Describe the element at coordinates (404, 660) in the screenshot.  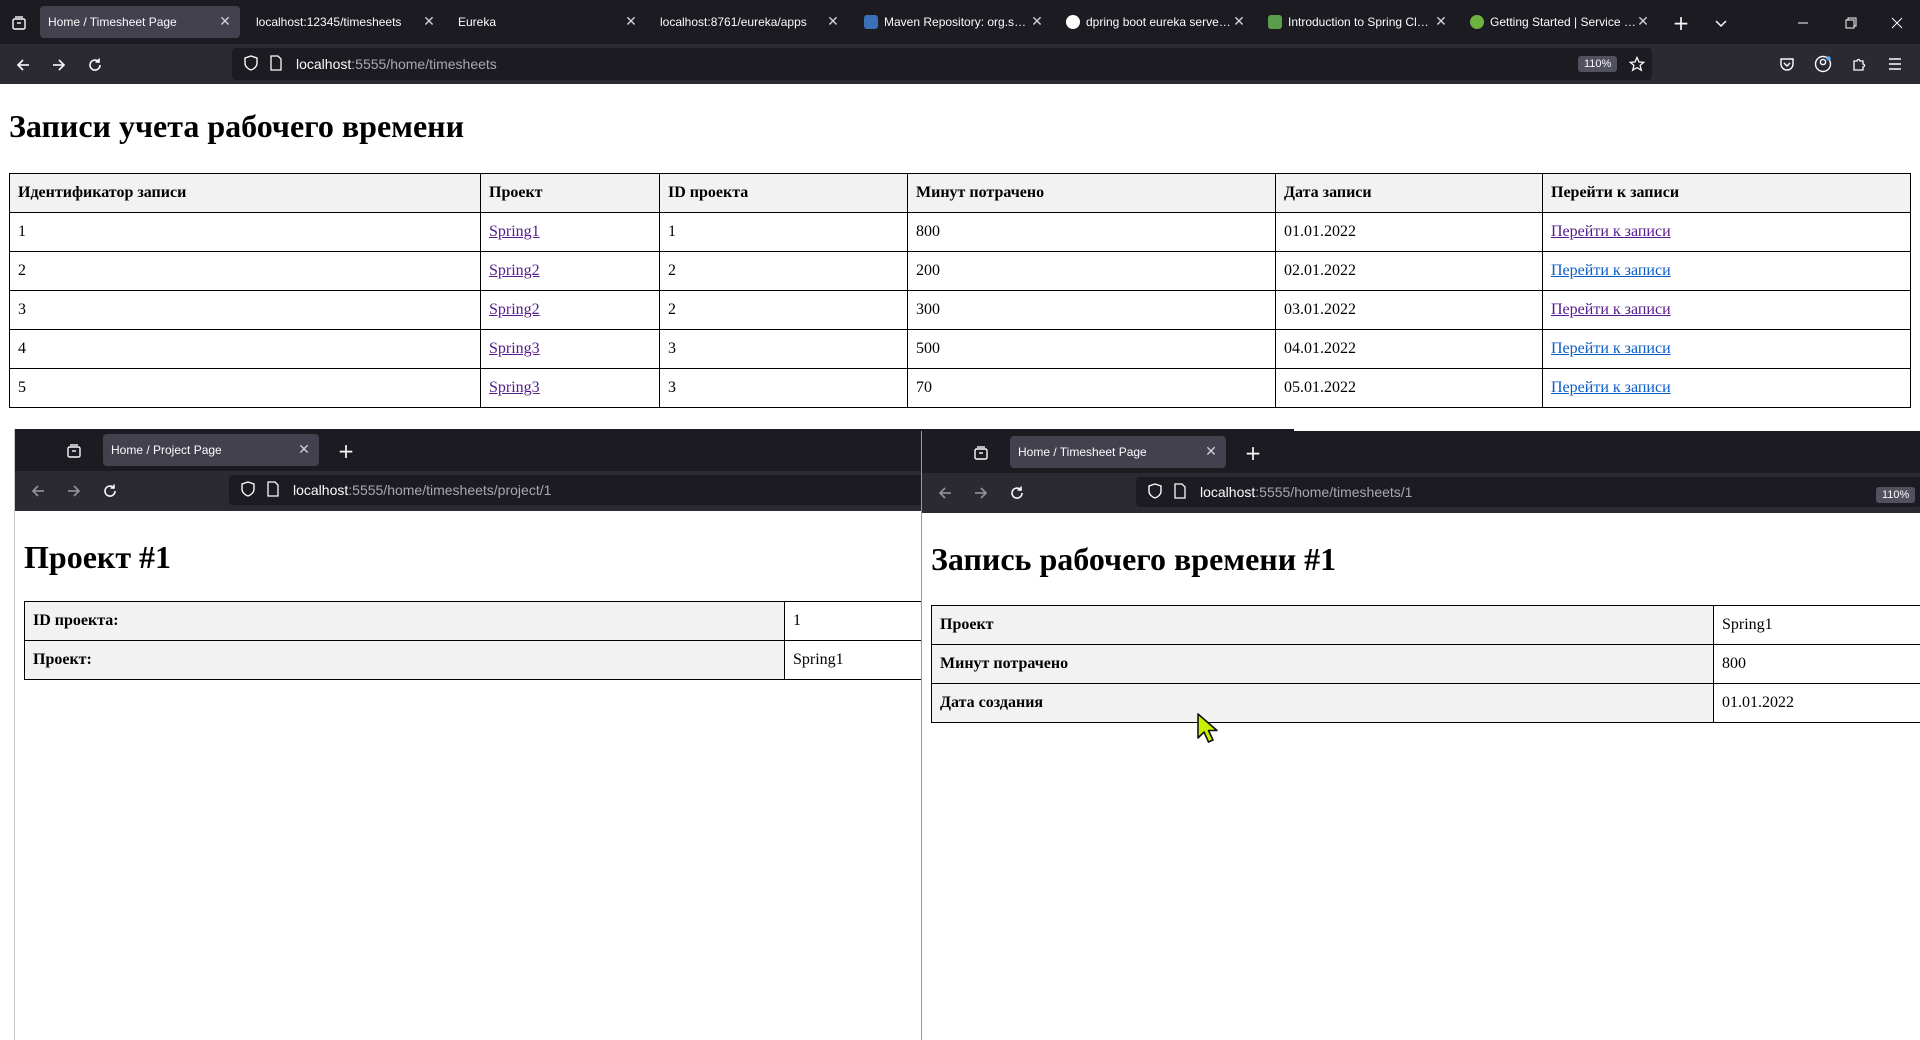
I see `detail-label: Проект:` at that location.